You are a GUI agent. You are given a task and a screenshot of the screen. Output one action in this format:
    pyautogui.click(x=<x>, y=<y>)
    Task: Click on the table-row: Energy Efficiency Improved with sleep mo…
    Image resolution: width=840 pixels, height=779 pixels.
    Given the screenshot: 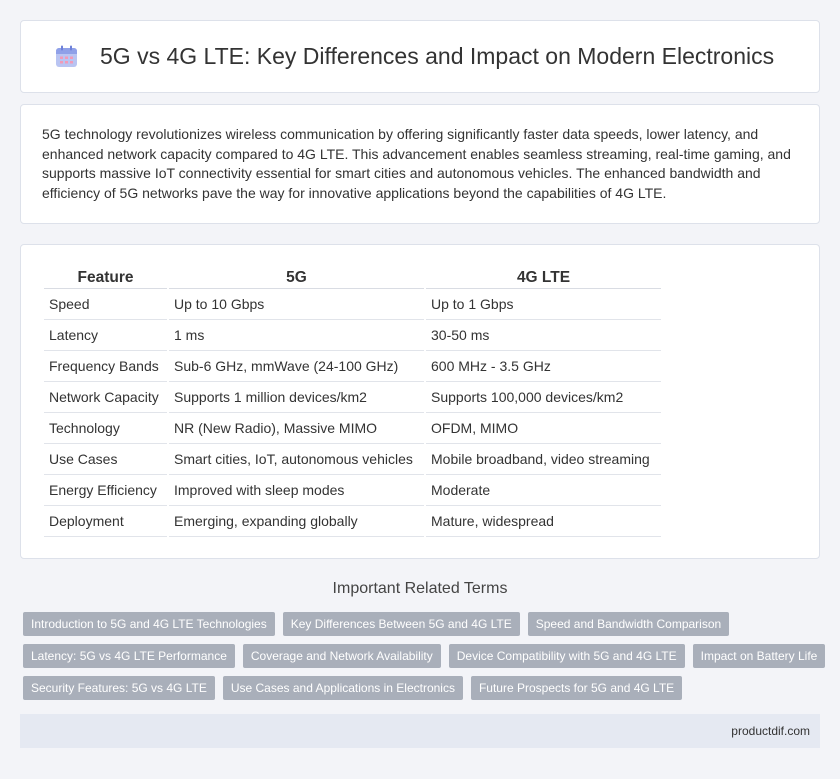 What is the action you would take?
    pyautogui.click(x=352, y=490)
    